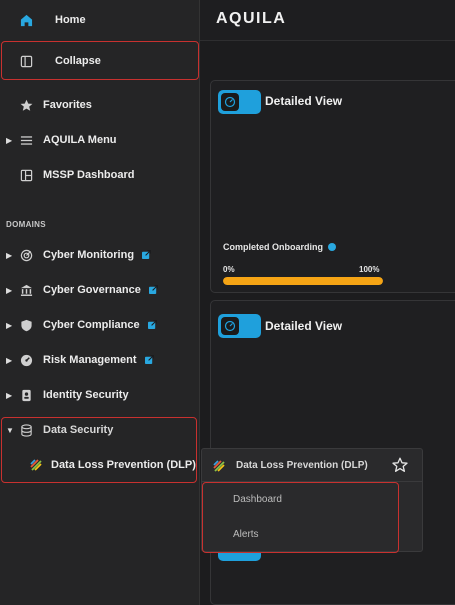  I want to click on database-icon, so click(26, 430).